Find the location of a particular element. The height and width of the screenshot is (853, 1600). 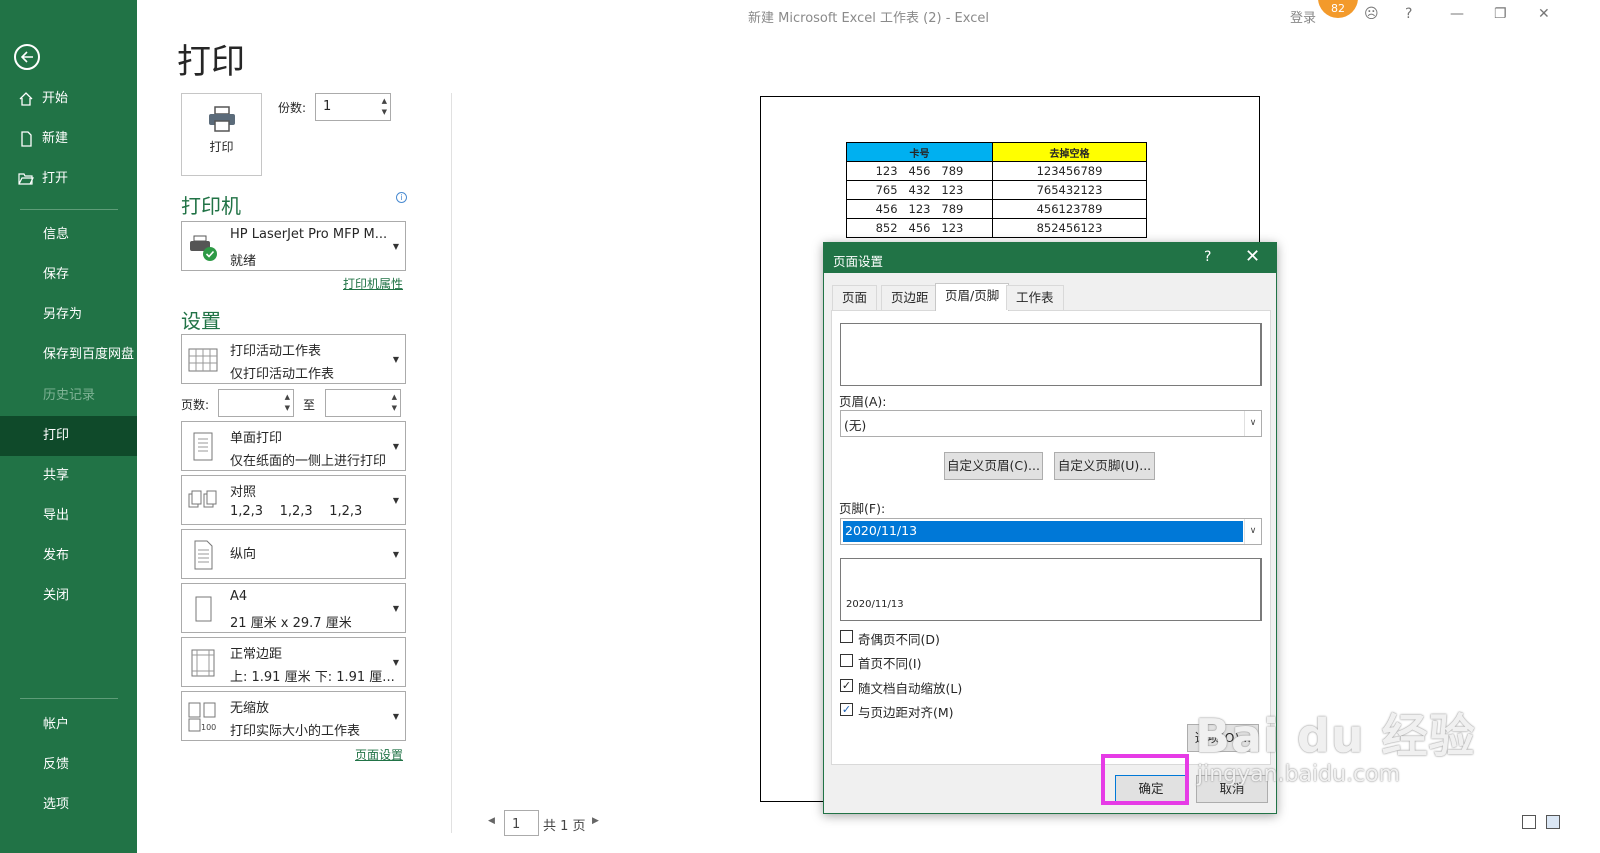

table-cell: 852 456 123 is located at coordinates (919, 228).